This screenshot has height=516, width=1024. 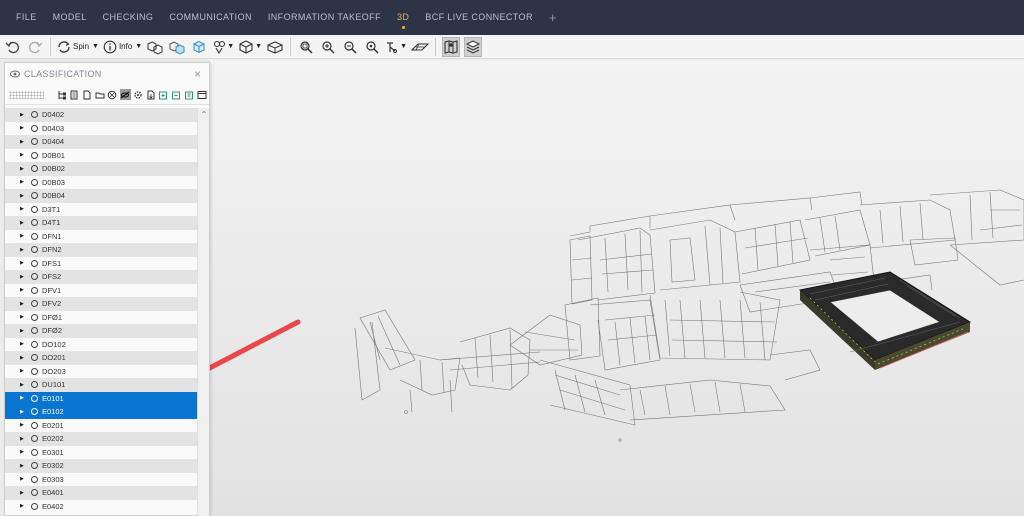 What do you see at coordinates (328, 47) in the screenshot?
I see `zoom-in-icon` at bounding box center [328, 47].